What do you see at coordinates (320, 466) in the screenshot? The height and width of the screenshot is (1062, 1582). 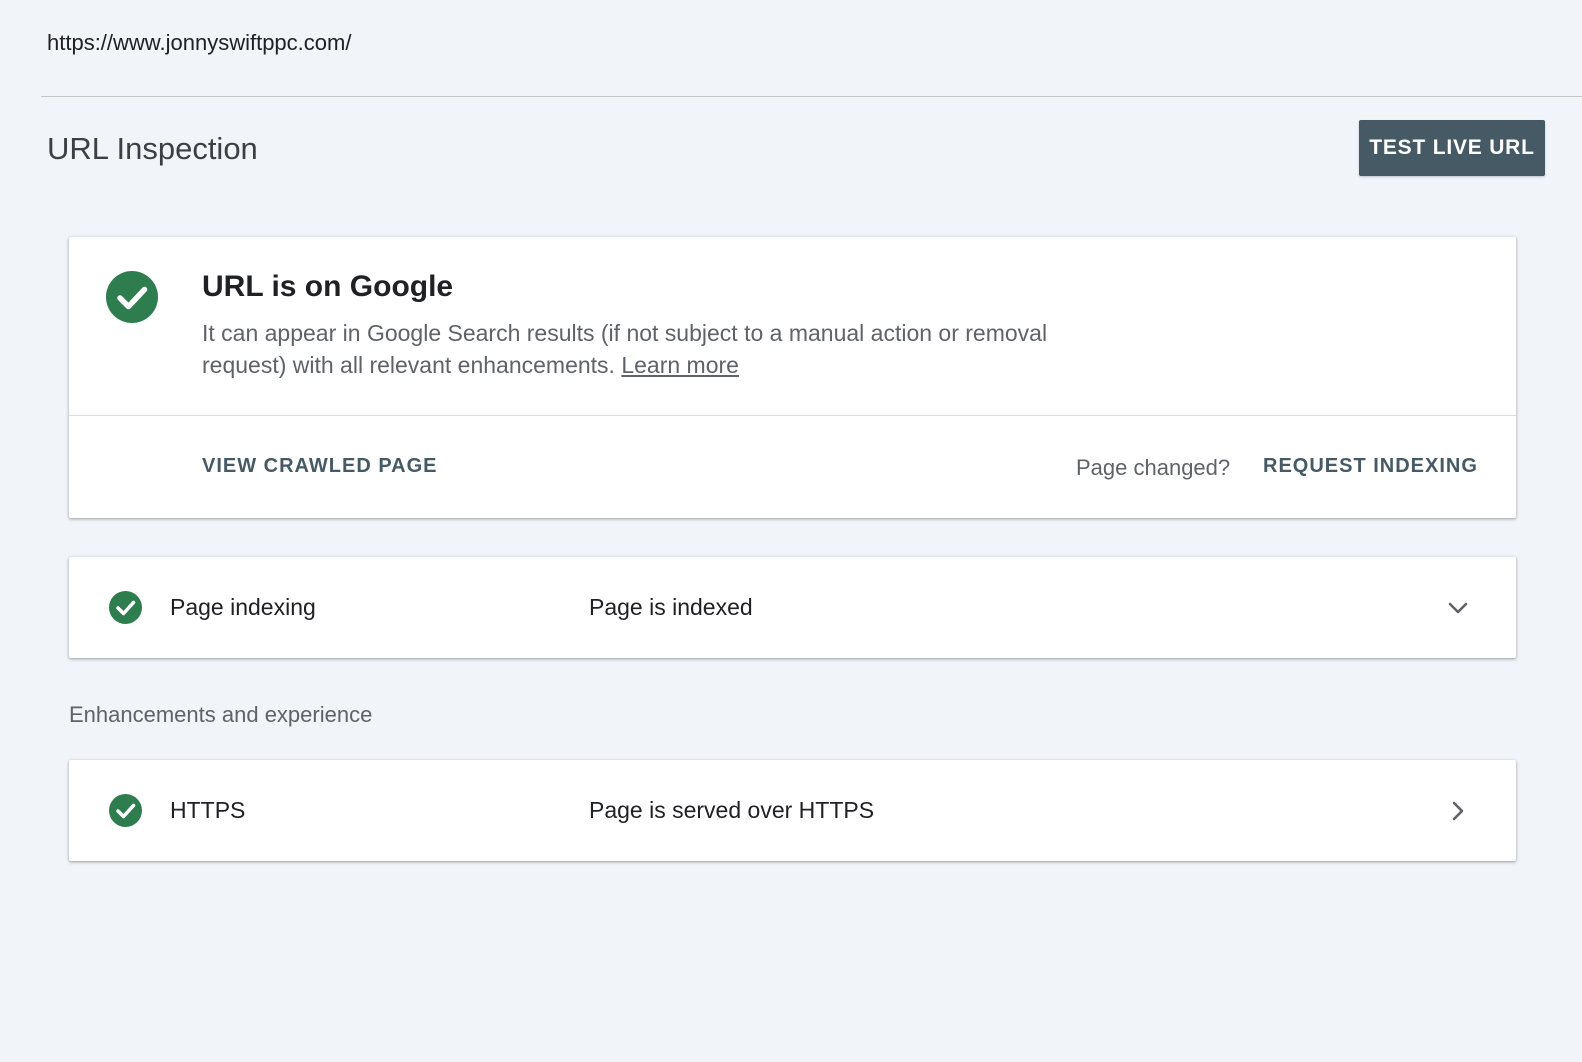 I see `view-crawled-page-button: VIEW CRAWLED PAGE` at bounding box center [320, 466].